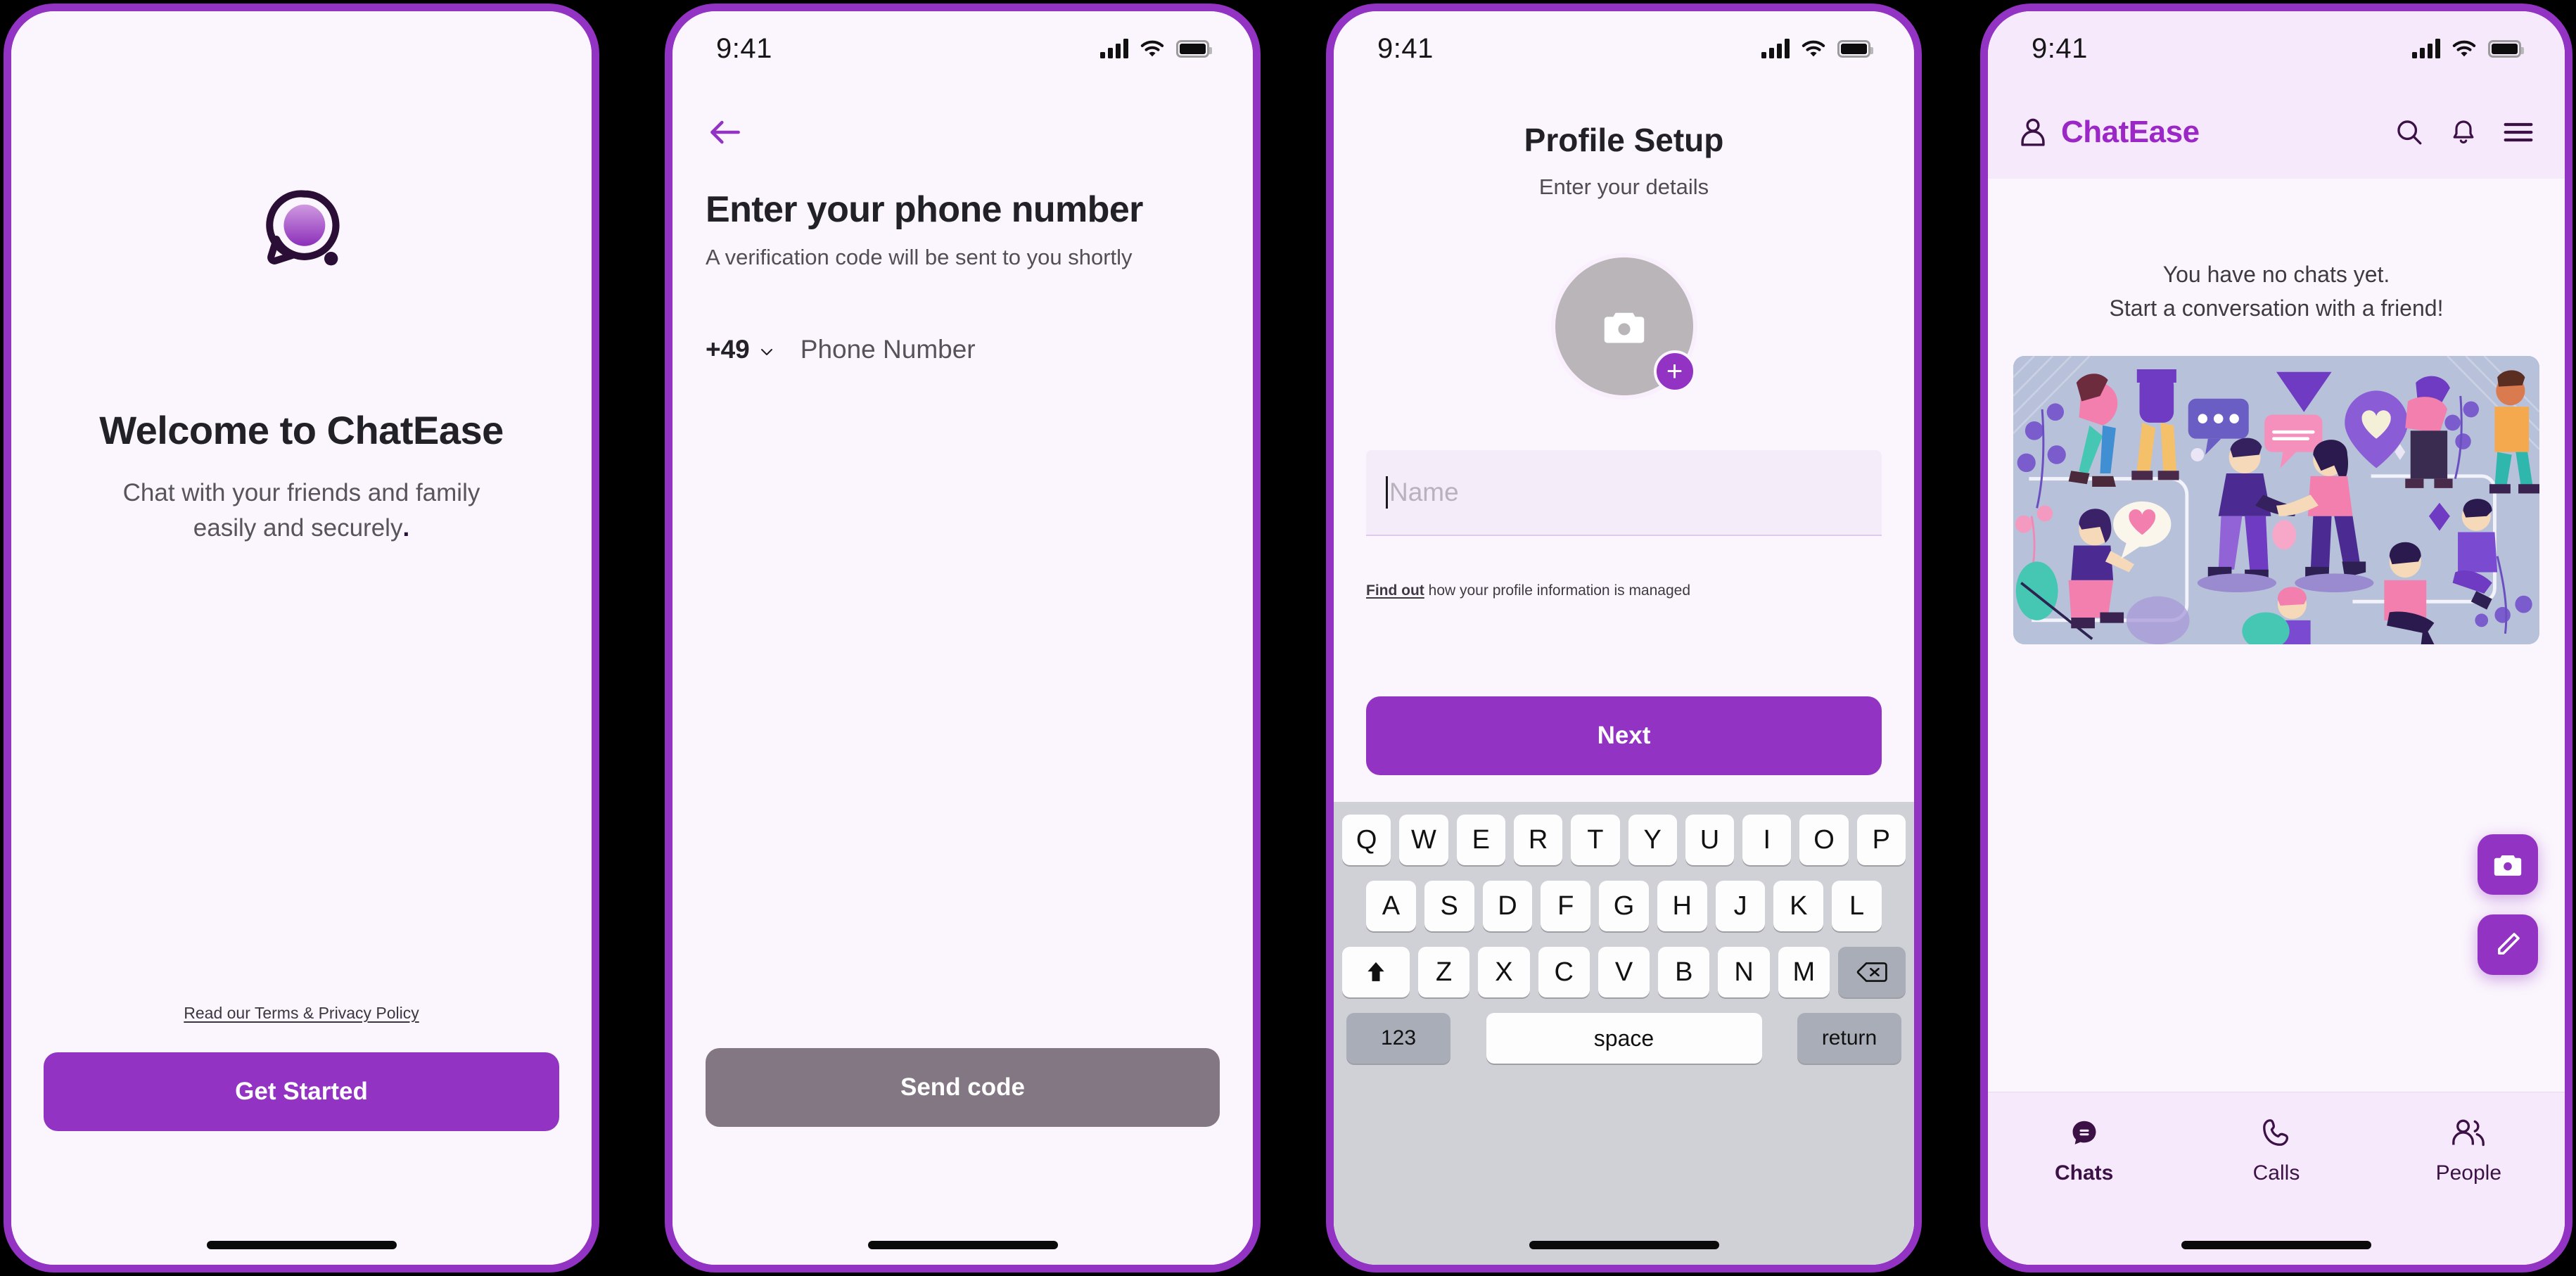 Image resolution: width=2576 pixels, height=1276 pixels. What do you see at coordinates (406, 527) in the screenshot?
I see `welcome-subtitle-period: .` at bounding box center [406, 527].